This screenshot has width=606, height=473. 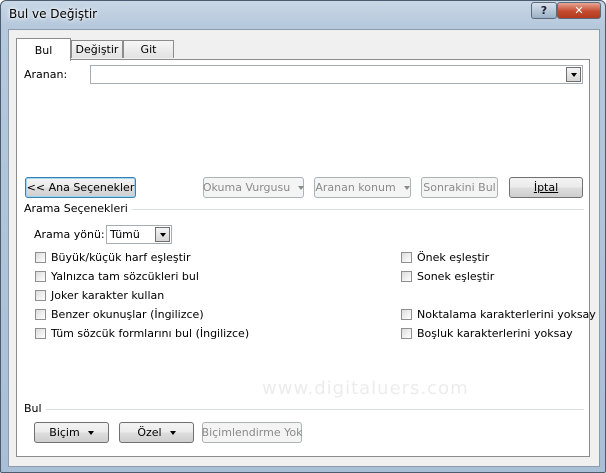 I want to click on option-sounds-like: Benzer okunuşlar (İngilizce), so click(x=119, y=314).